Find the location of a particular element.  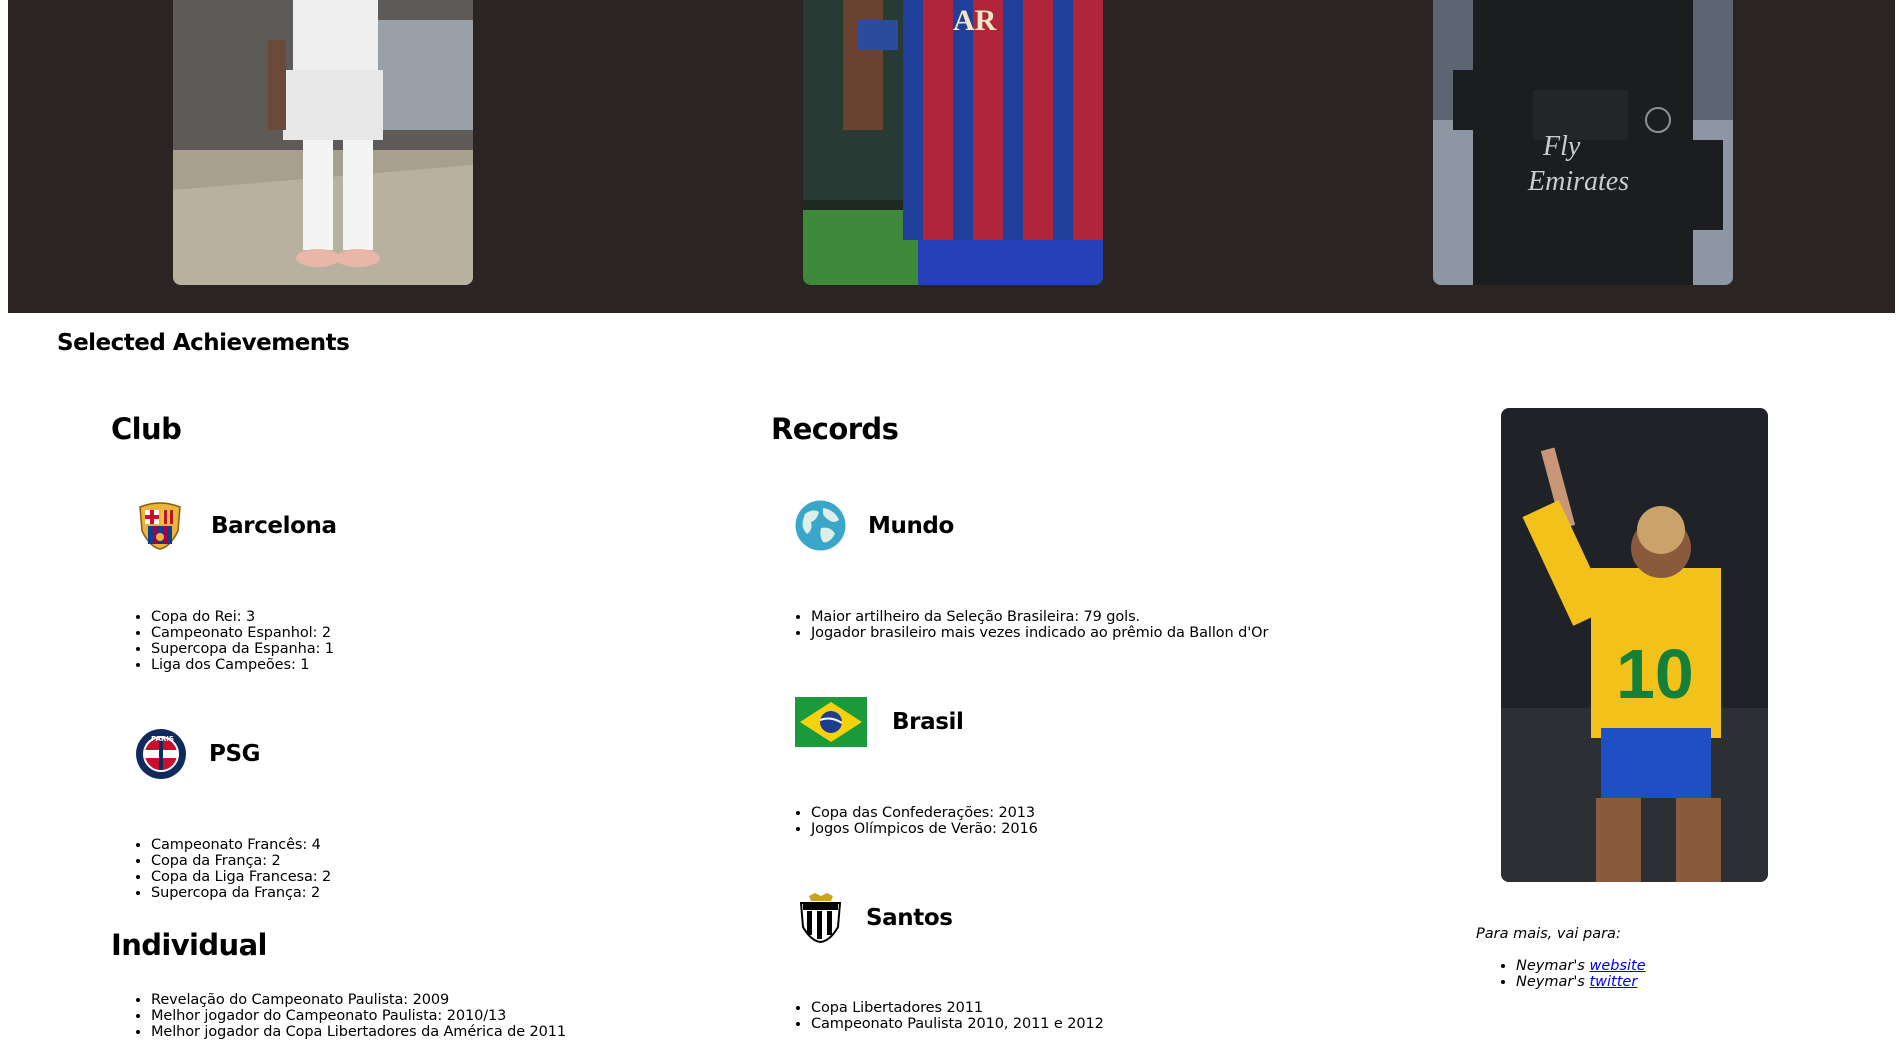

svg-text: Emirates is located at coordinates (1578, 181).